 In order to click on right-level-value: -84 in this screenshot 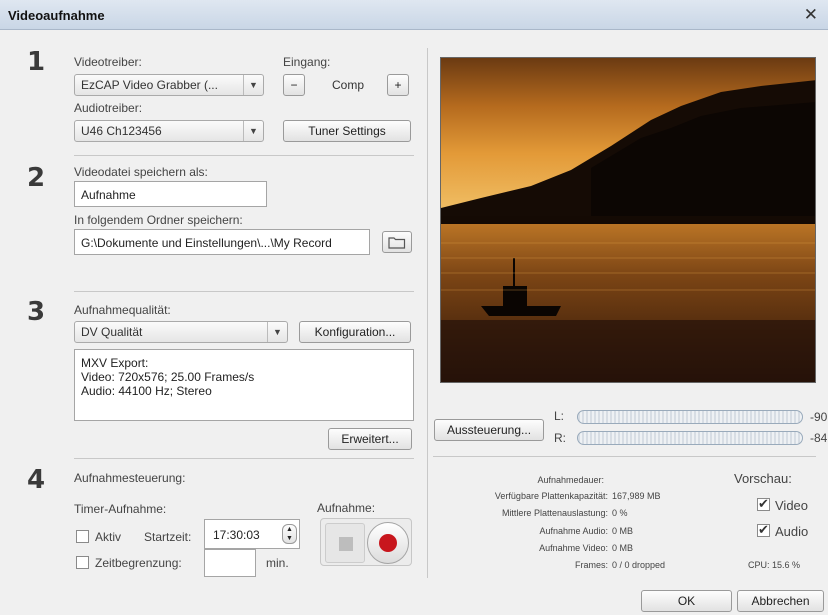, I will do `click(819, 438)`.